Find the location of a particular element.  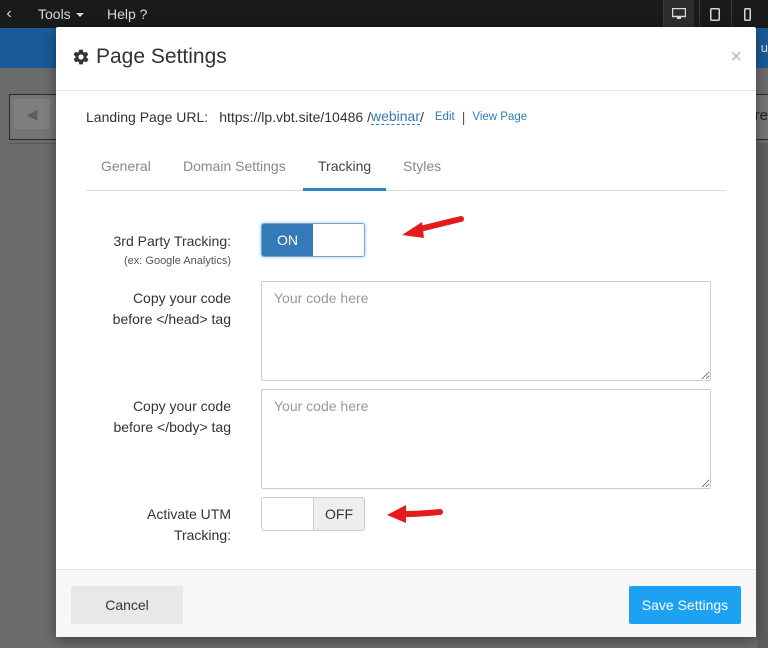

landing-url-label: Landing Page URL: is located at coordinates (147, 116).